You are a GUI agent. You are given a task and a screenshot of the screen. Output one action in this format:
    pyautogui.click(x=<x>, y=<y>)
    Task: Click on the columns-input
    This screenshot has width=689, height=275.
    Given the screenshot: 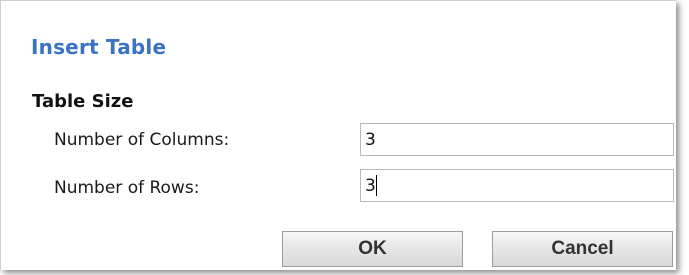 What is the action you would take?
    pyautogui.click(x=517, y=139)
    